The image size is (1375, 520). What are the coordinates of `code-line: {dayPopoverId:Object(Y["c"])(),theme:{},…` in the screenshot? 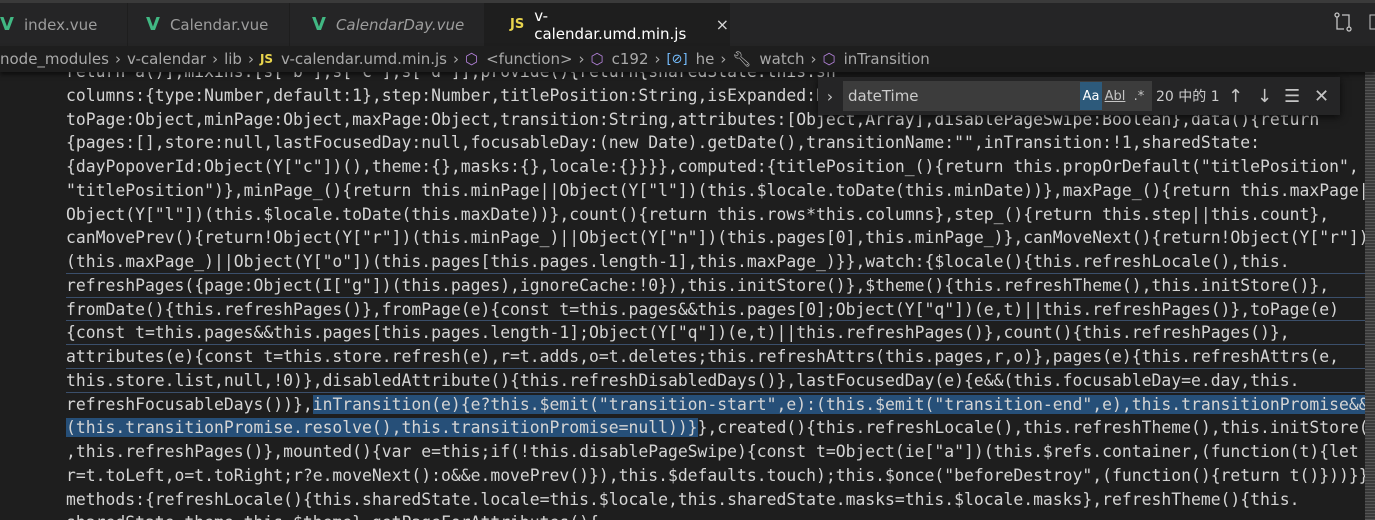 It's located at (712, 166).